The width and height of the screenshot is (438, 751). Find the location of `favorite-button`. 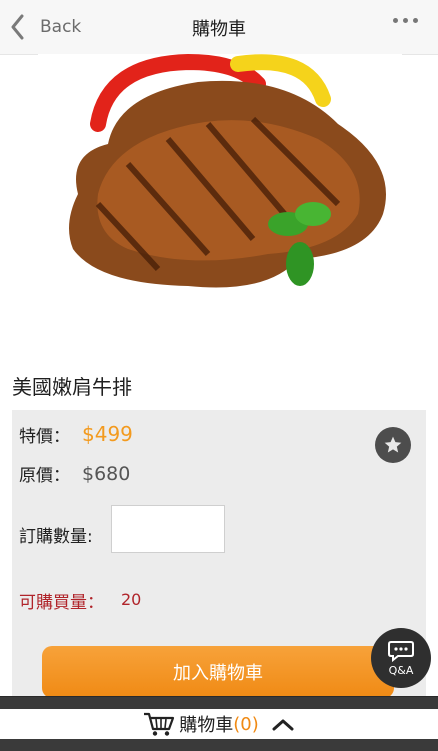

favorite-button is located at coordinates (393, 445).